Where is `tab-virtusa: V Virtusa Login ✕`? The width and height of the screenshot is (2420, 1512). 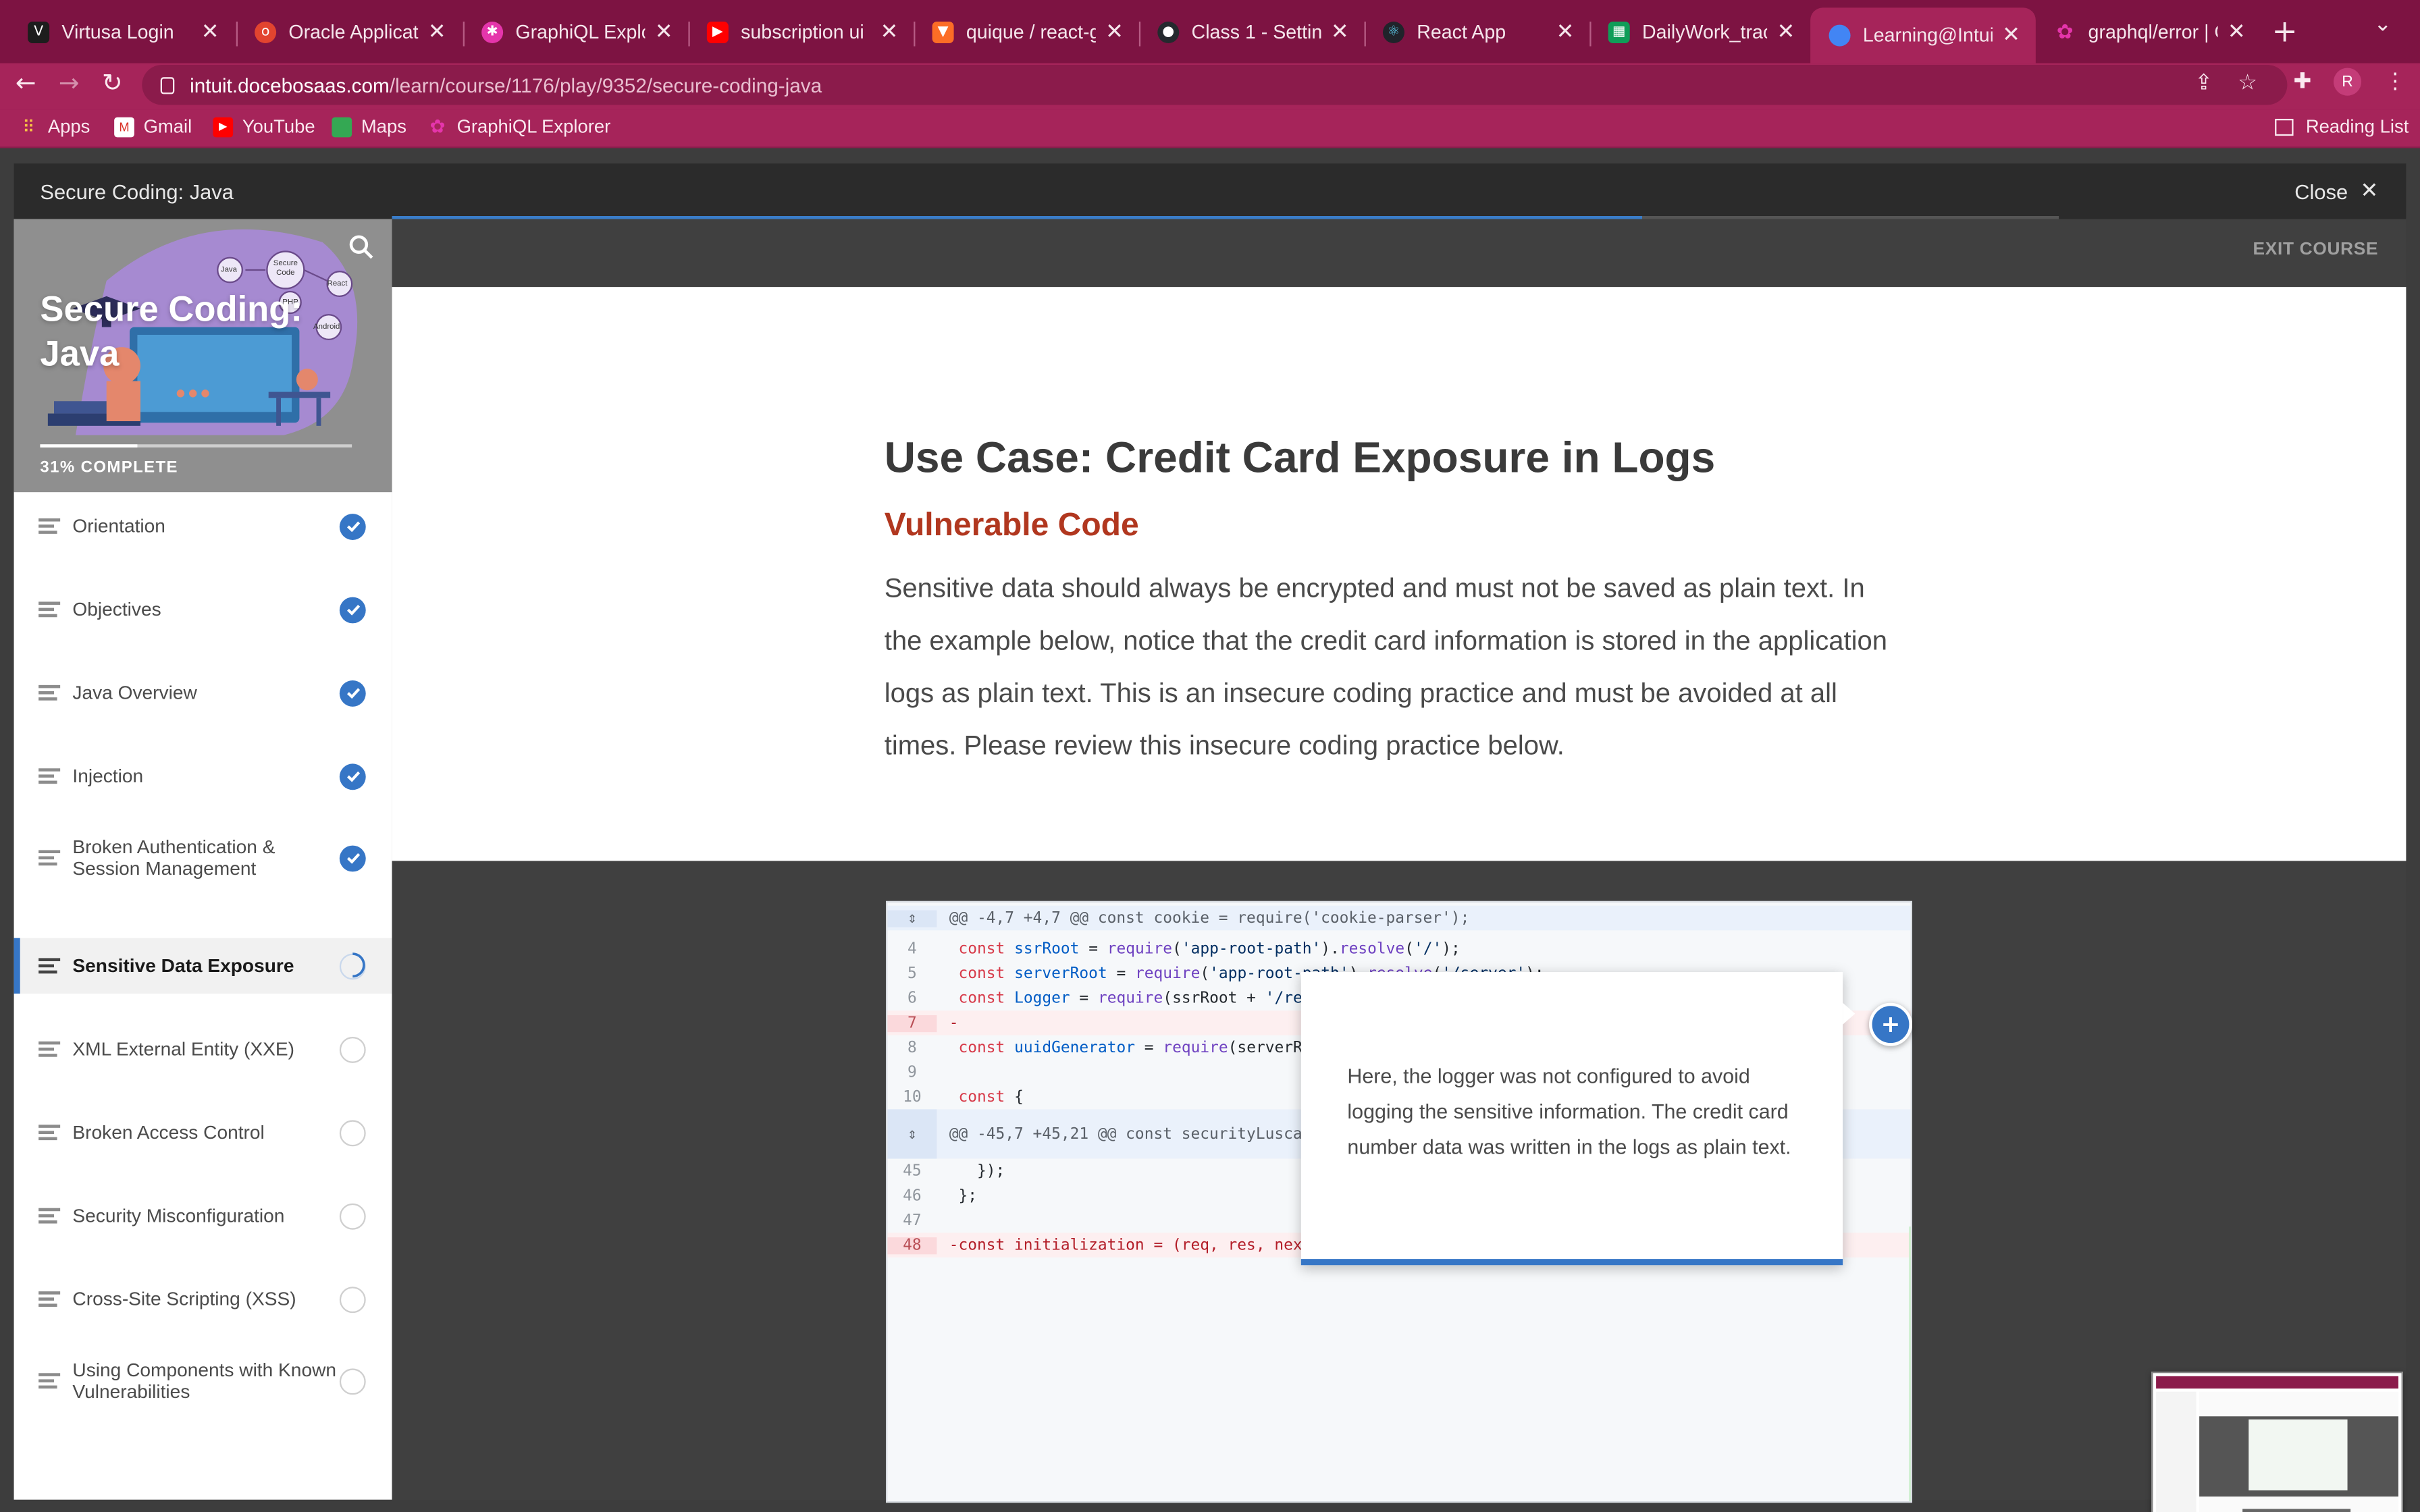
tab-virtusa: V Virtusa Login ✕ is located at coordinates (122, 32).